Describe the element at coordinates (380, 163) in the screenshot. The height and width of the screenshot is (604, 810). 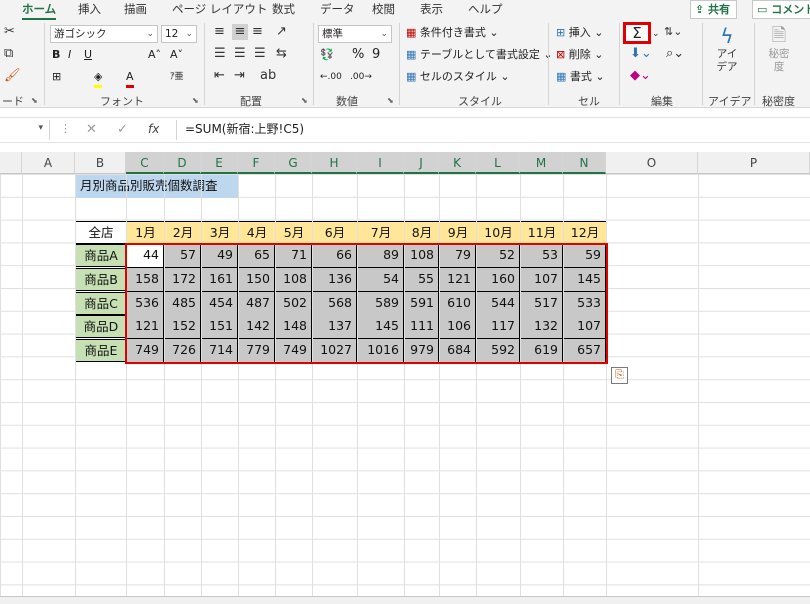
I see `column-header-i: I` at that location.